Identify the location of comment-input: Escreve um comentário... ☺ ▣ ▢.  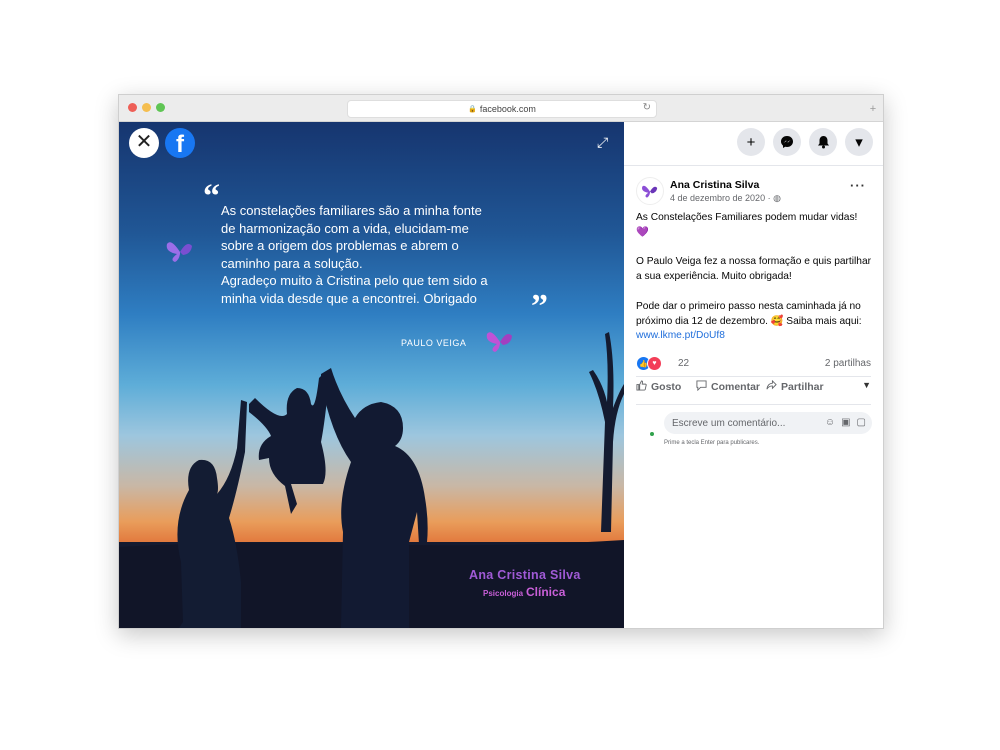
(768, 423).